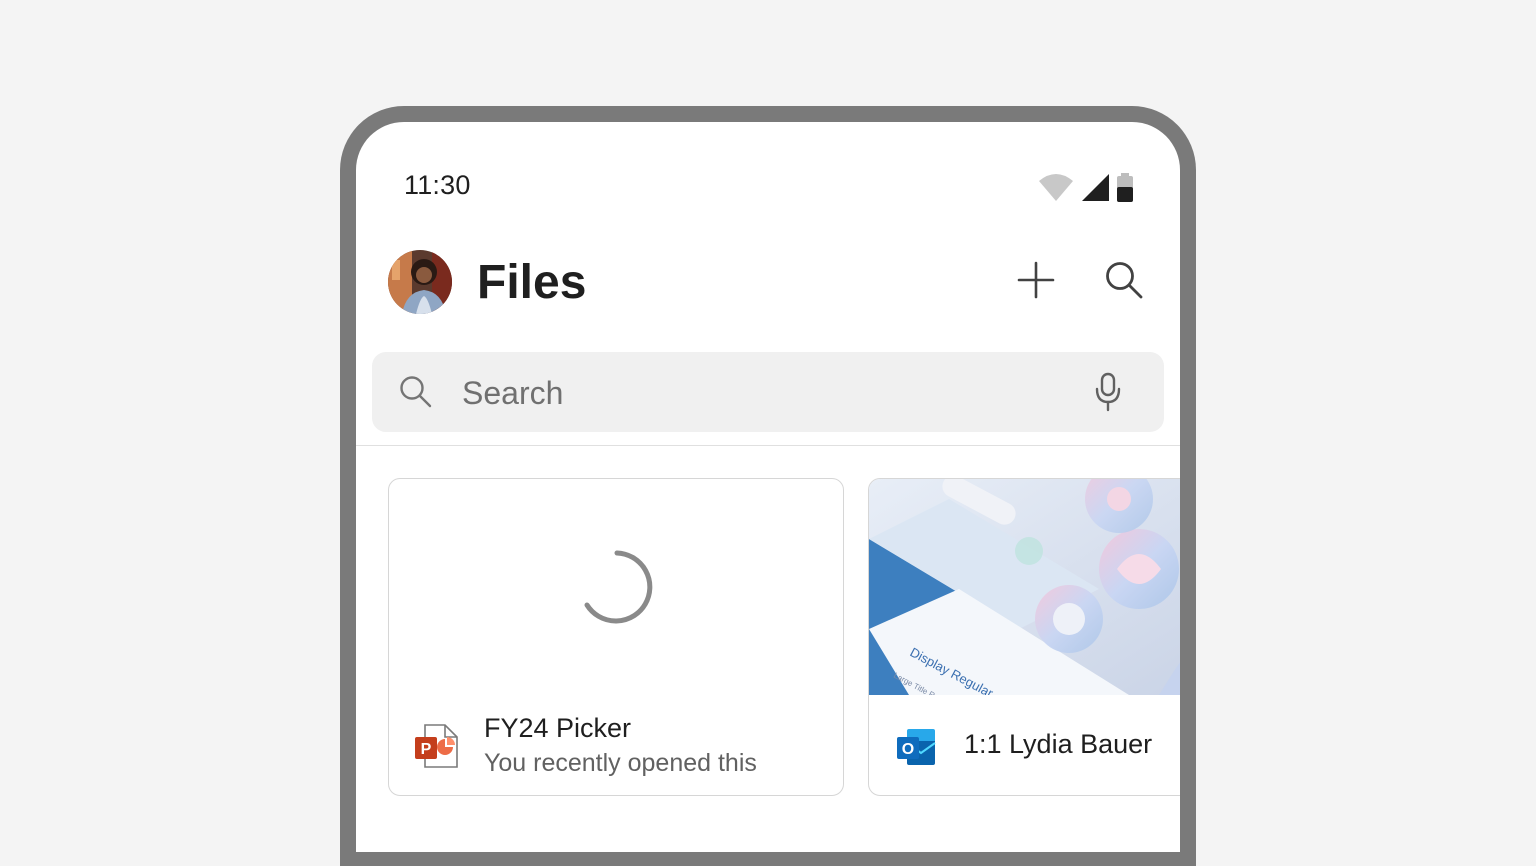 Image resolution: width=1536 pixels, height=866 pixels. What do you see at coordinates (616, 637) in the screenshot?
I see `file-card: P FY24 Picker You recently opened this` at bounding box center [616, 637].